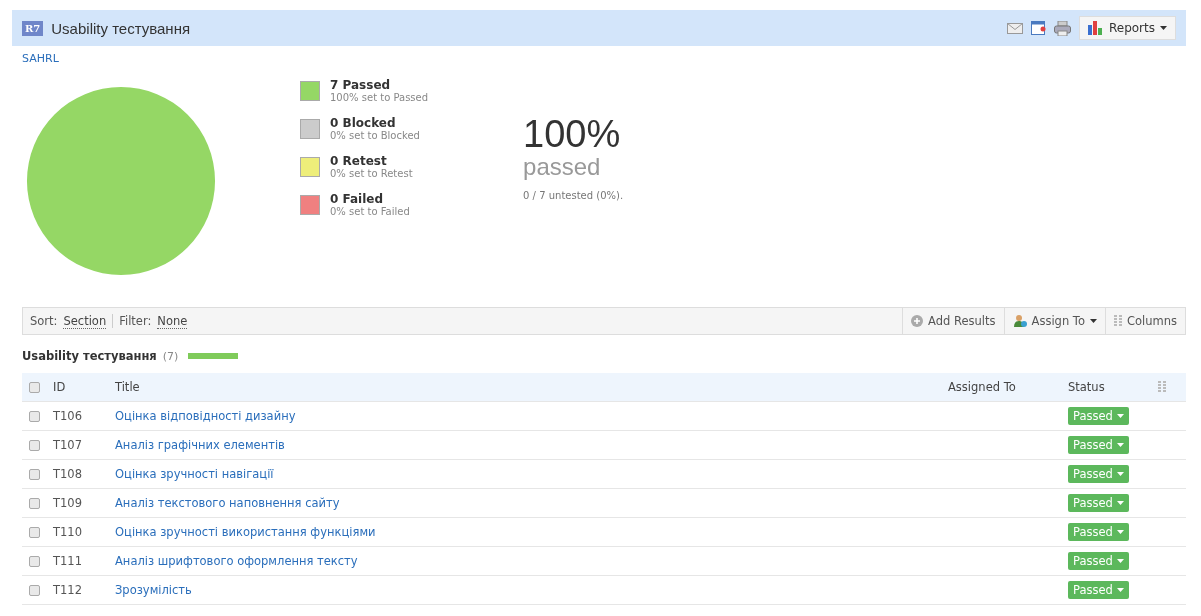  What do you see at coordinates (531, 445) in the screenshot?
I see `test-title-link: Аналіз графічних елементів` at bounding box center [531, 445].